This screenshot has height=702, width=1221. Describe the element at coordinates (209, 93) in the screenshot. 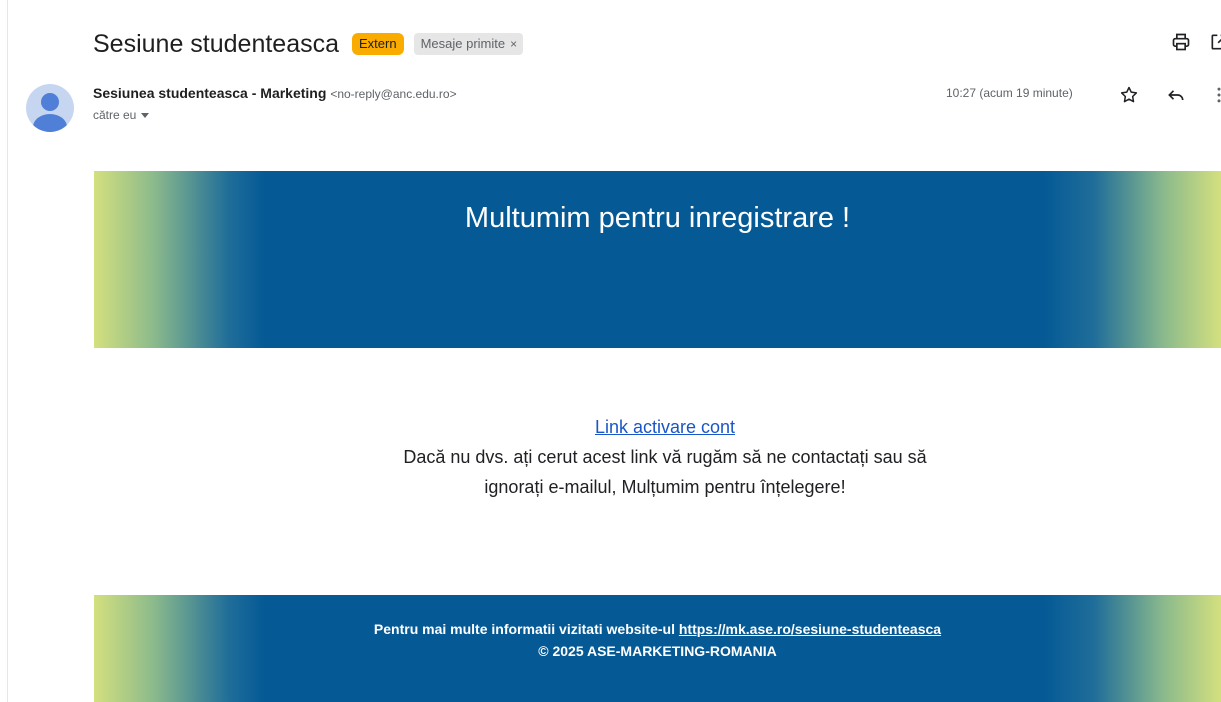

I see `sender-name: Sesiunea studenteasca - Marketing` at that location.